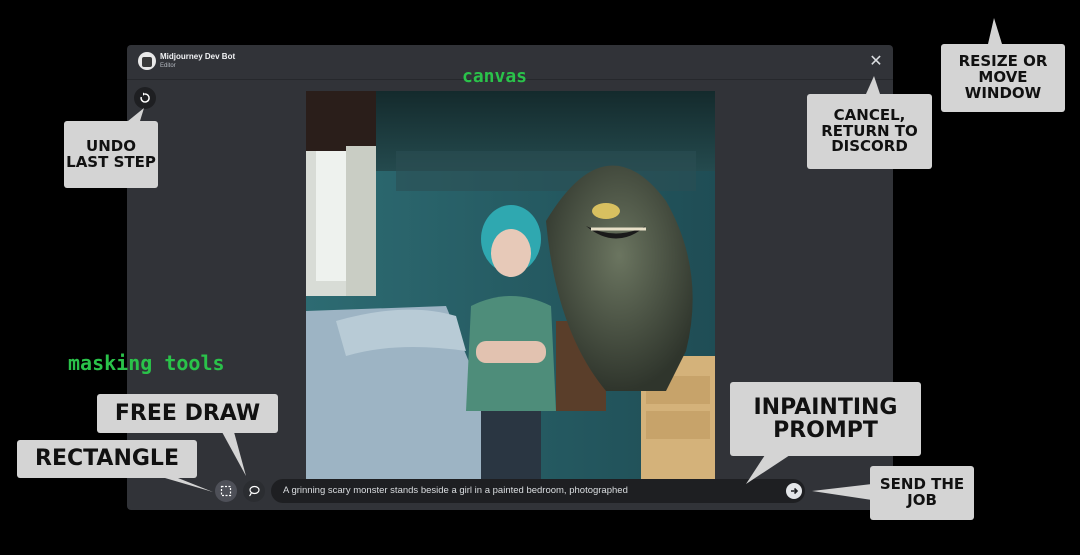 This screenshot has height=555, width=1080. Describe the element at coordinates (869, 131) in the screenshot. I see `callout-cancel: Cancel, return to Discord` at that location.